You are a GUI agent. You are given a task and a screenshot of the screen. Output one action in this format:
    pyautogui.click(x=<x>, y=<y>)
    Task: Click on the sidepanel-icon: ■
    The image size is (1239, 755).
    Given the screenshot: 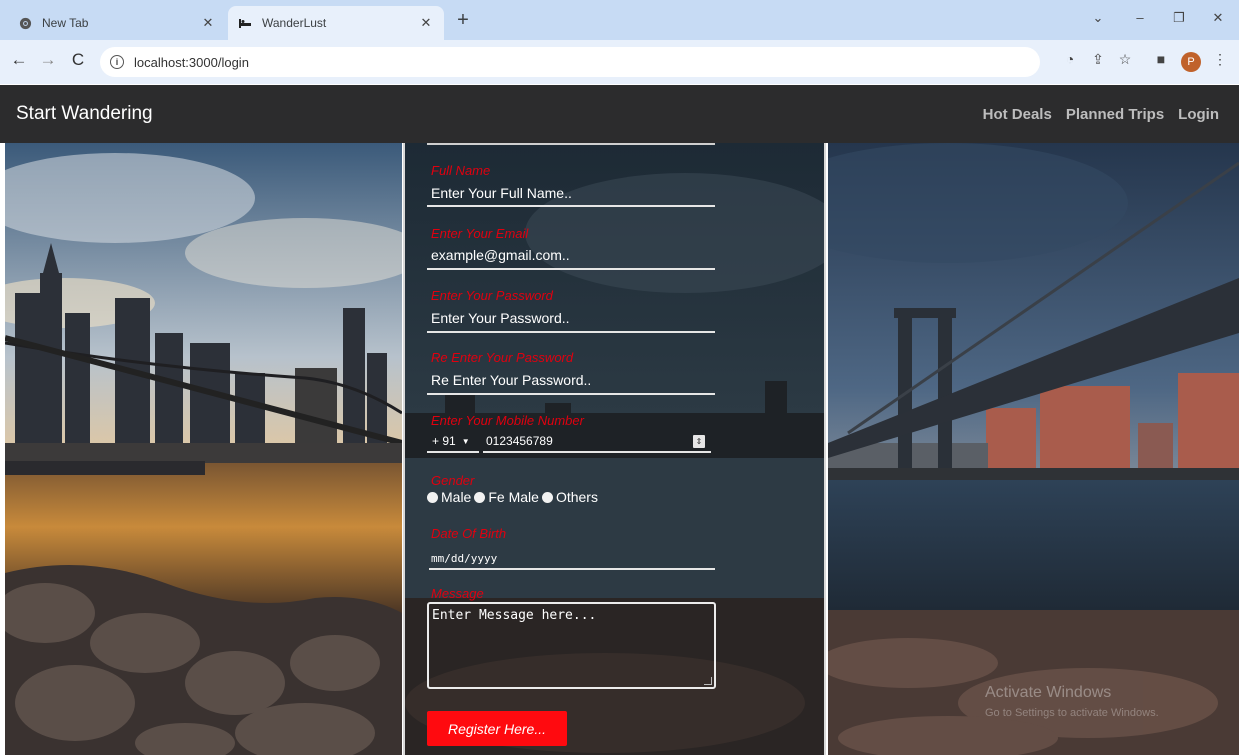 What is the action you would take?
    pyautogui.click(x=1161, y=59)
    